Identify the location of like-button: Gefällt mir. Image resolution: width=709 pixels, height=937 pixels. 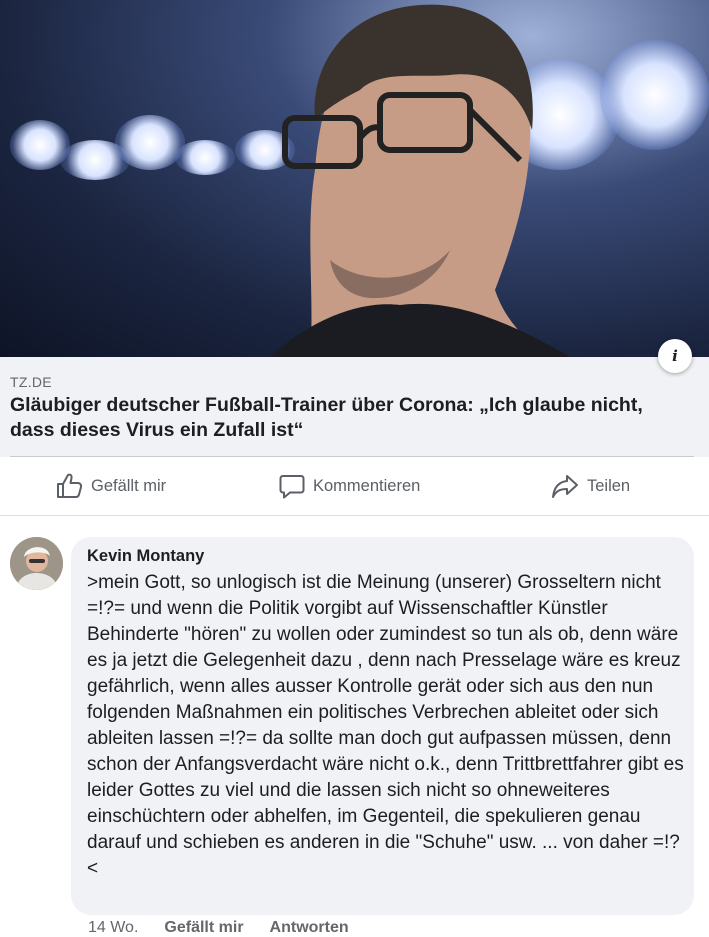
(111, 486).